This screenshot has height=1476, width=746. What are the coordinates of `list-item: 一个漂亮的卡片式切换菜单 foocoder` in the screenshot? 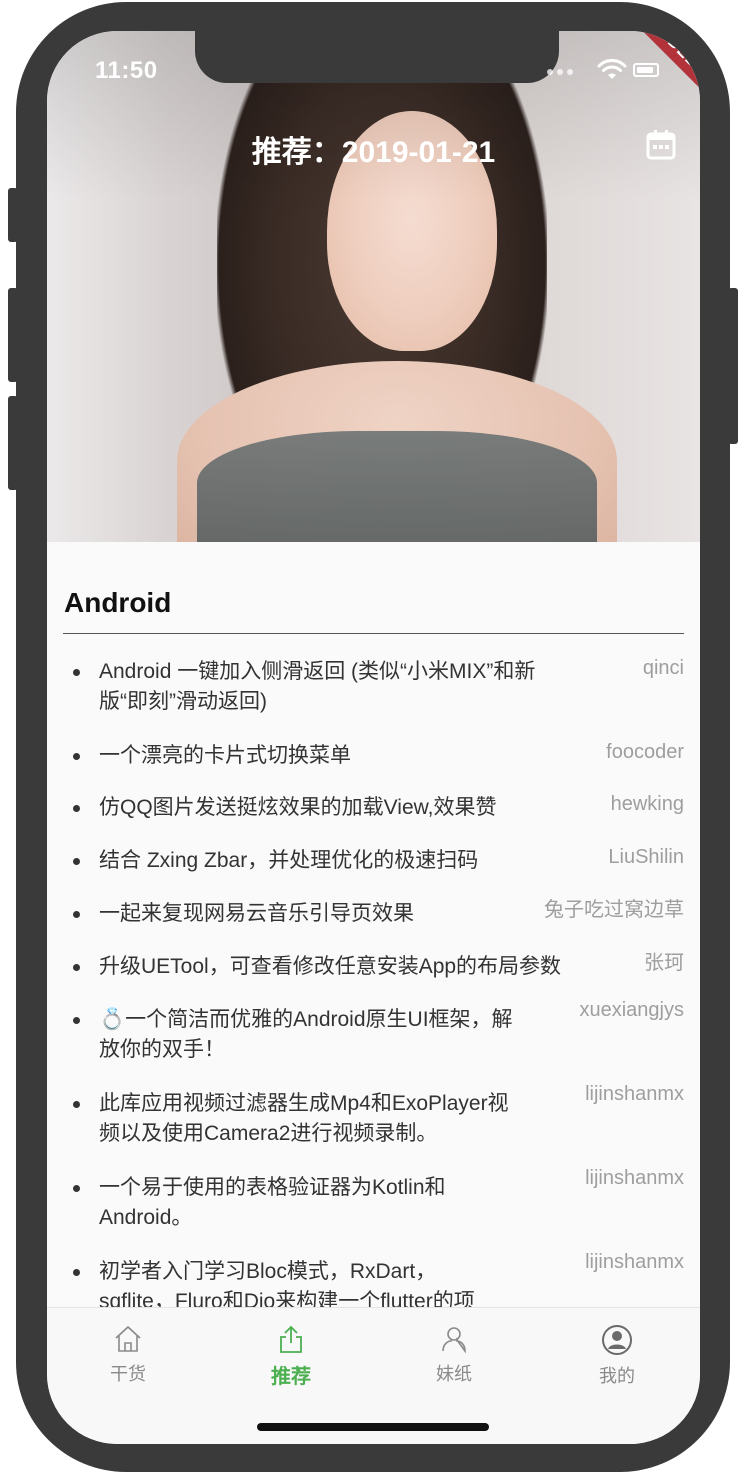 It's located at (373, 763).